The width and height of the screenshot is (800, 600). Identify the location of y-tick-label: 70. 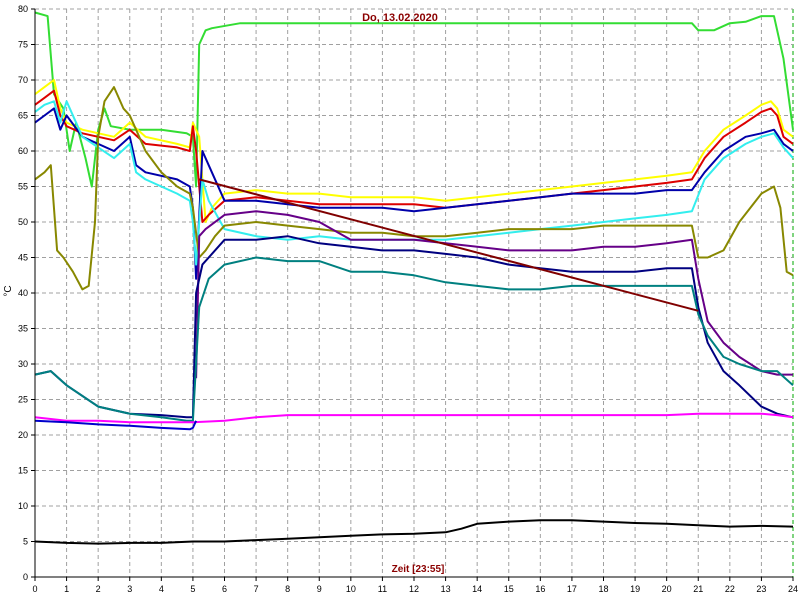
(23, 80).